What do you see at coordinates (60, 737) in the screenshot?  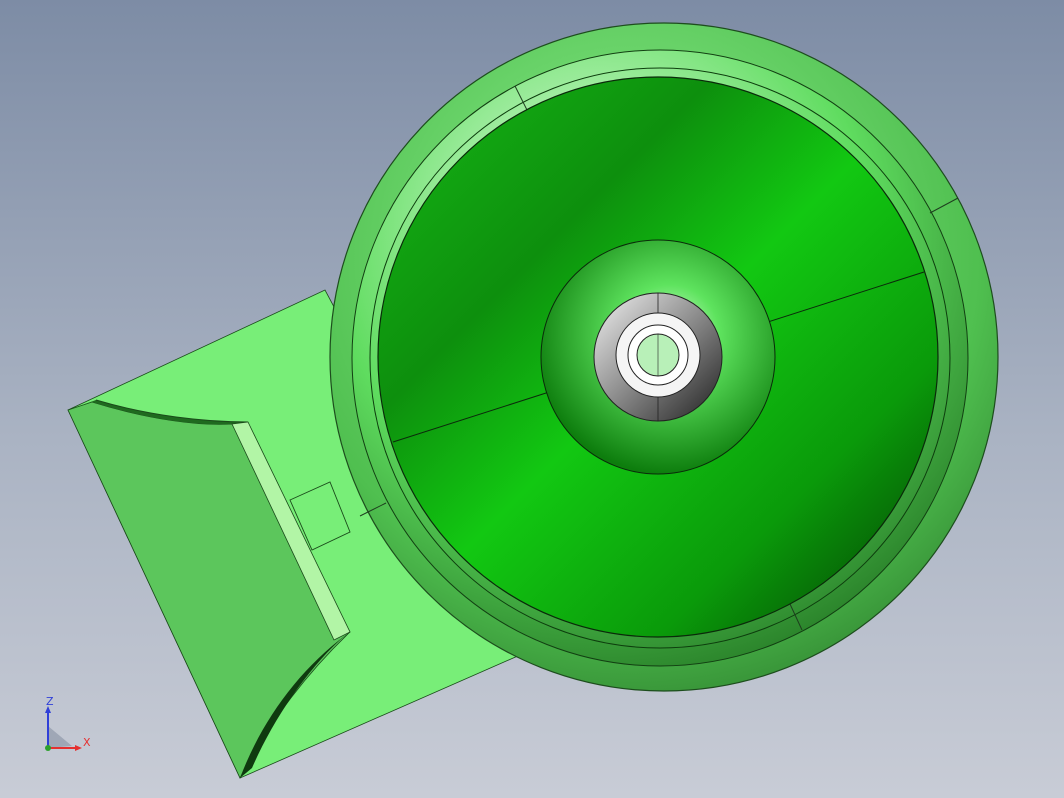 I see `triad-plane` at bounding box center [60, 737].